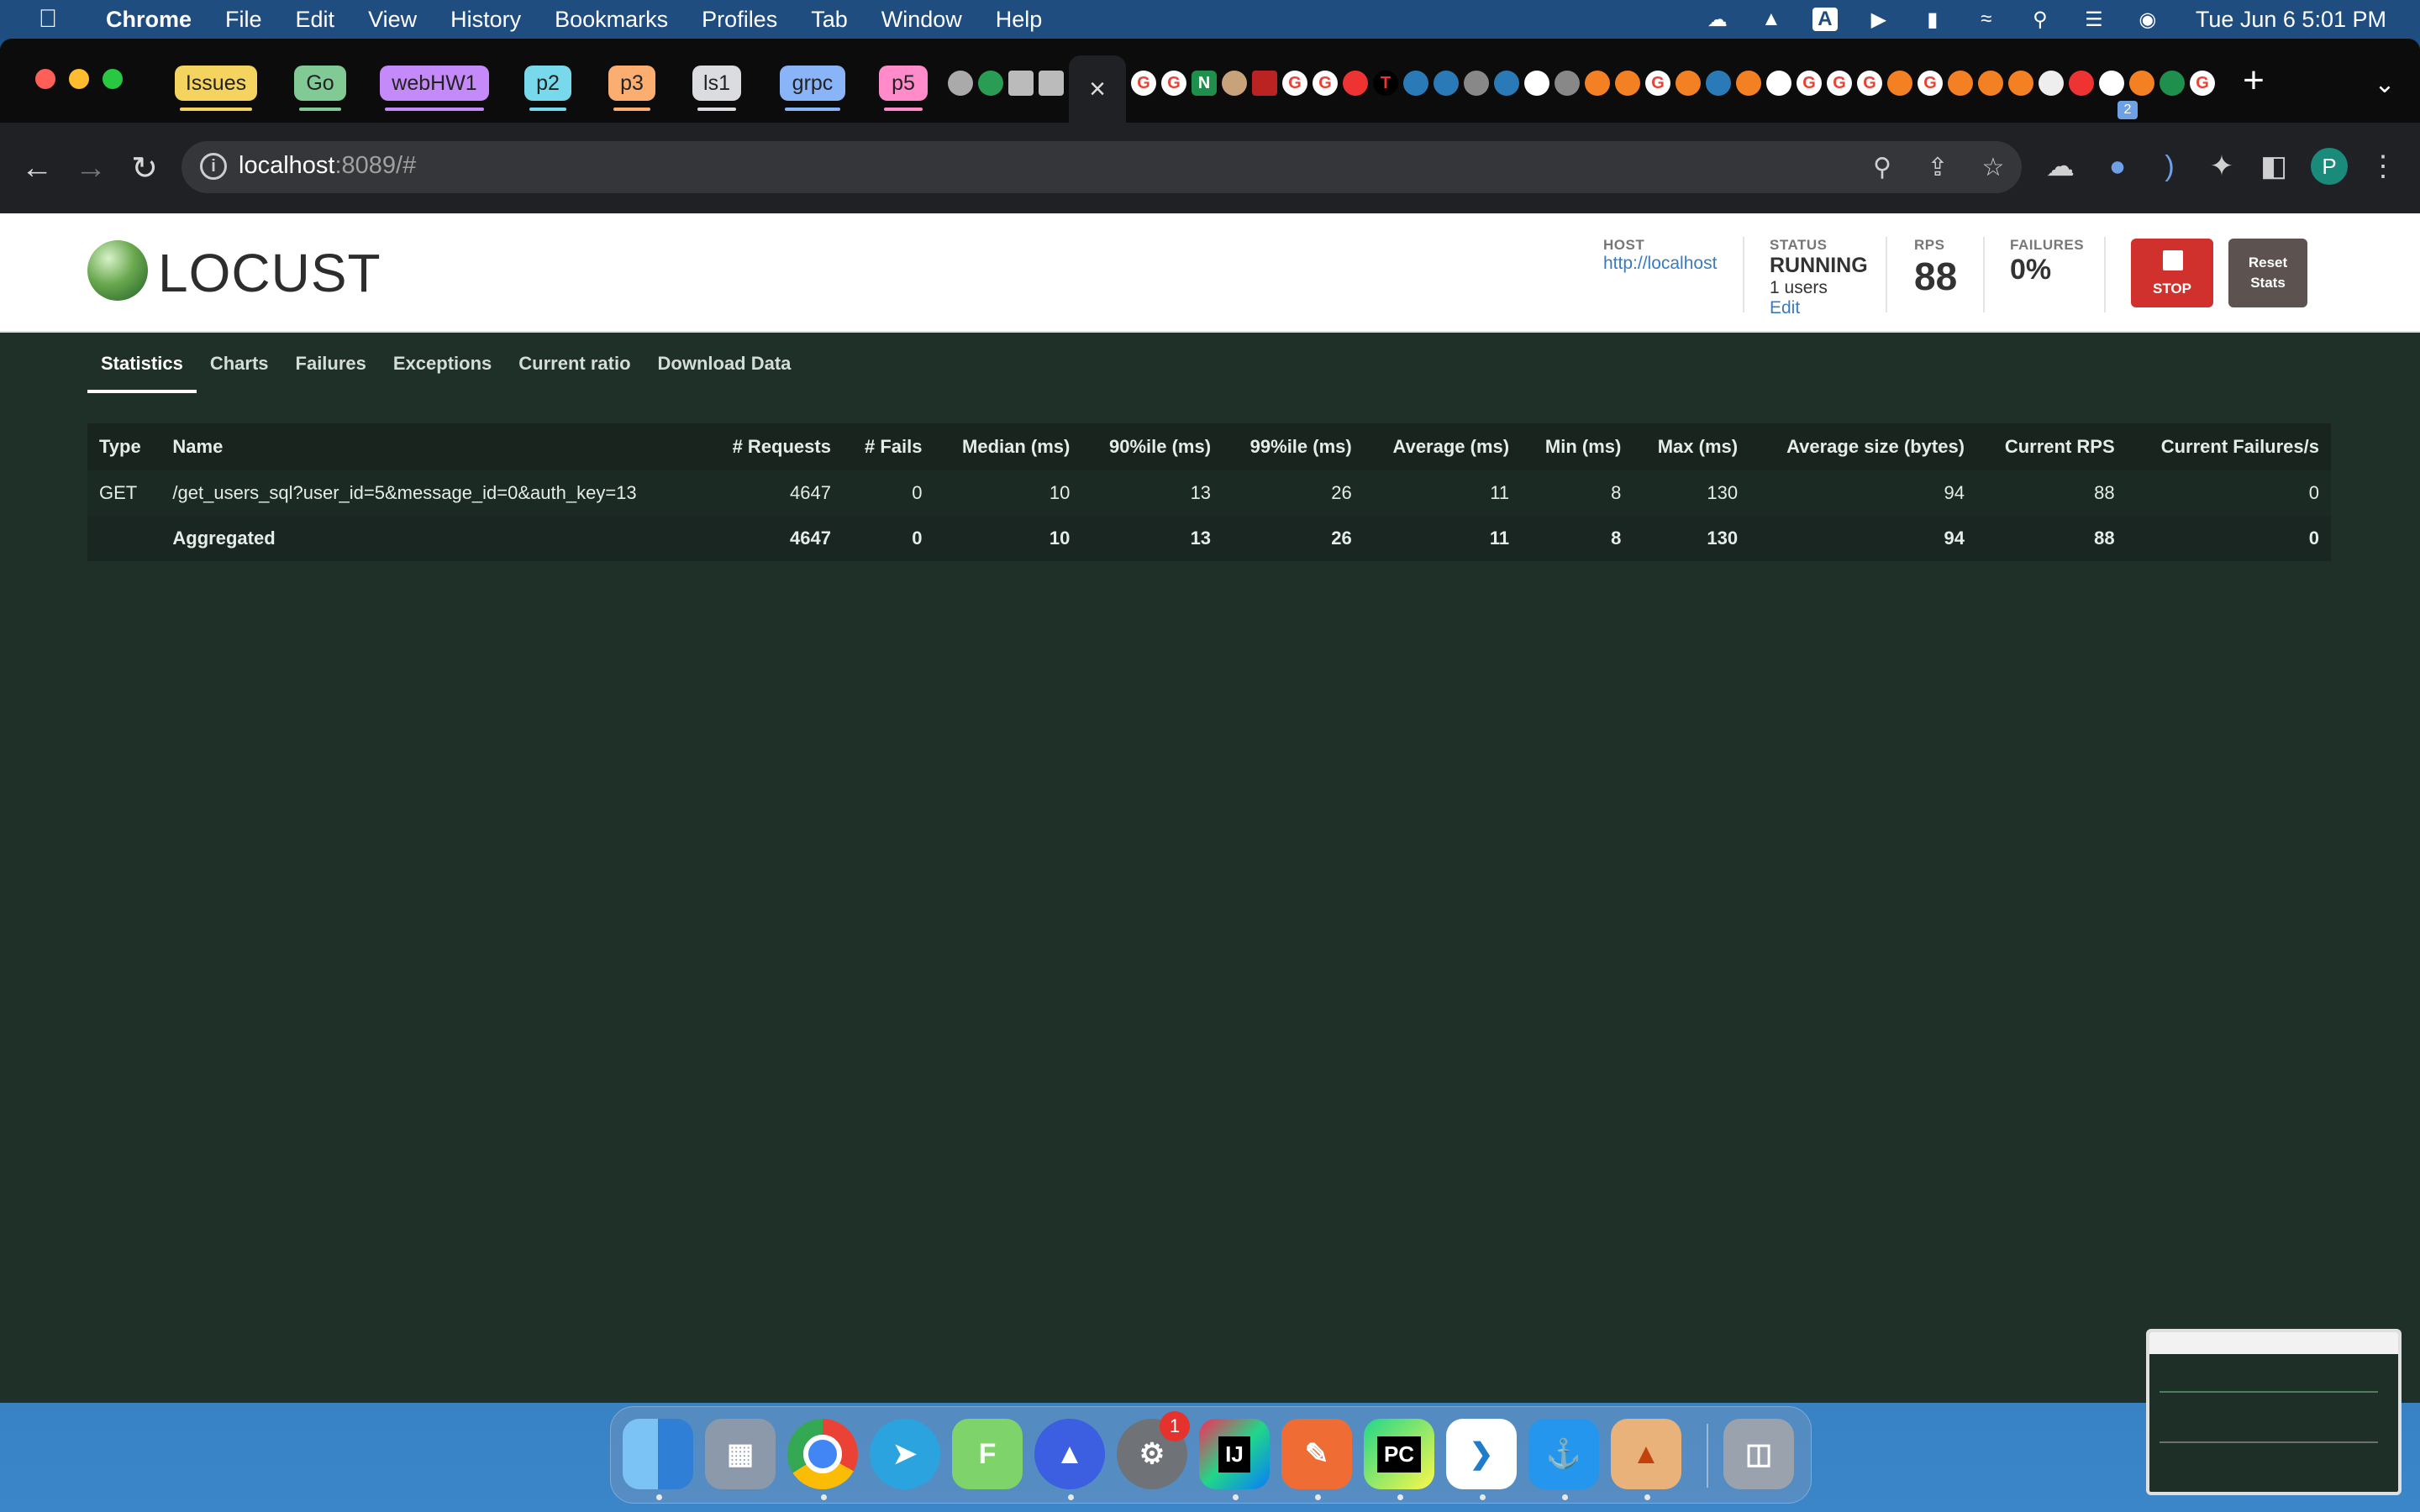 The image size is (2420, 1512). Describe the element at coordinates (1020, 20) in the screenshot. I see `menu-help: Help` at that location.